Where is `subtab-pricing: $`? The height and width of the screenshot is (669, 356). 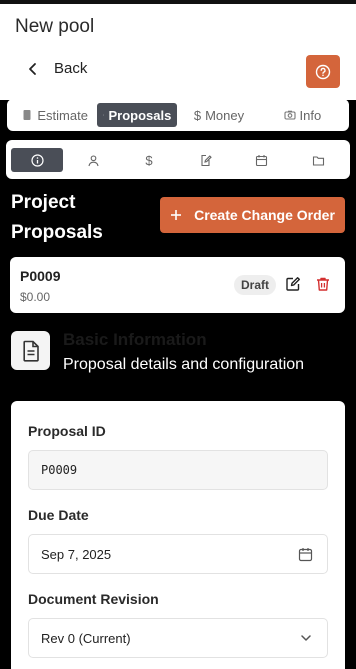 subtab-pricing: $ is located at coordinates (149, 160).